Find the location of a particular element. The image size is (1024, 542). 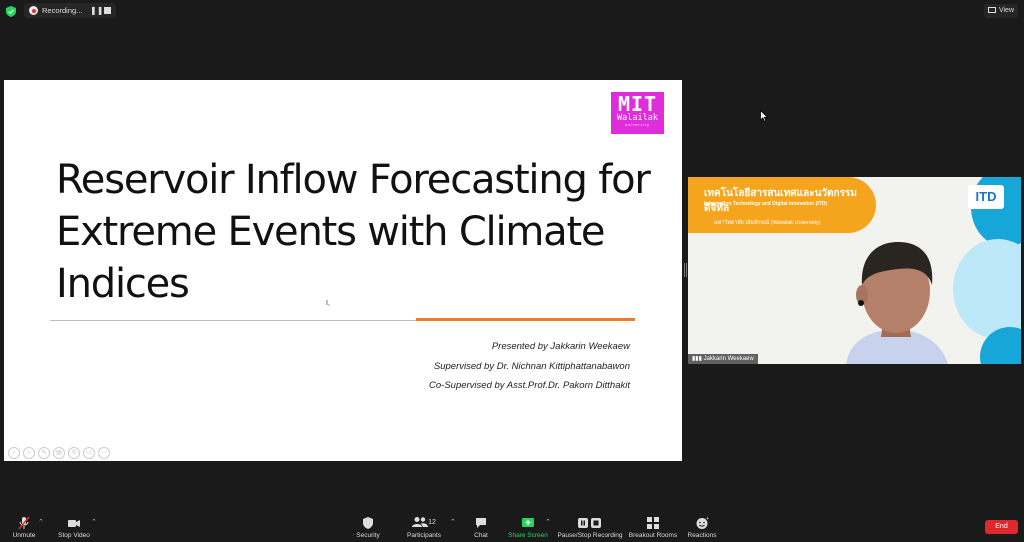

encryption-shield-icon is located at coordinates (11, 11).